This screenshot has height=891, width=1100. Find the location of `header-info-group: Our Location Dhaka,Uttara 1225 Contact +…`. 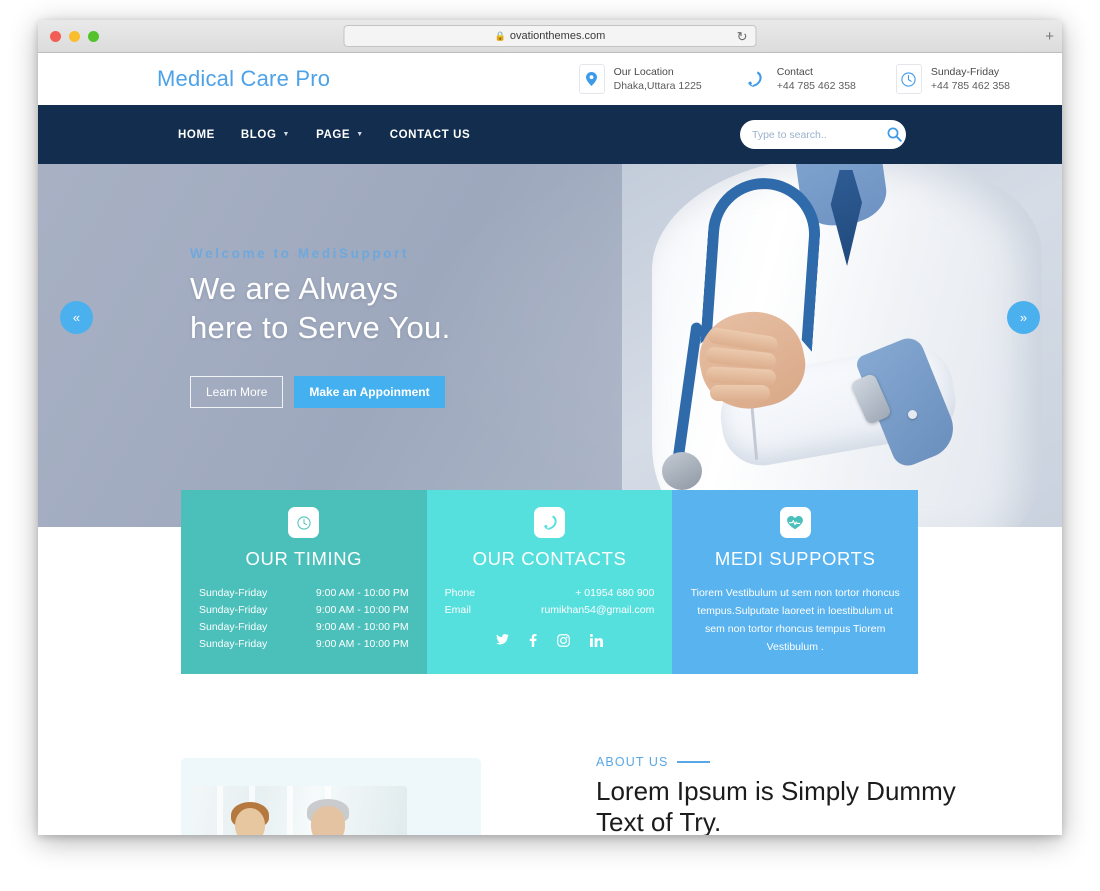

header-info-group: Our Location Dhaka,Uttara 1225 Contact +… is located at coordinates (808, 79).